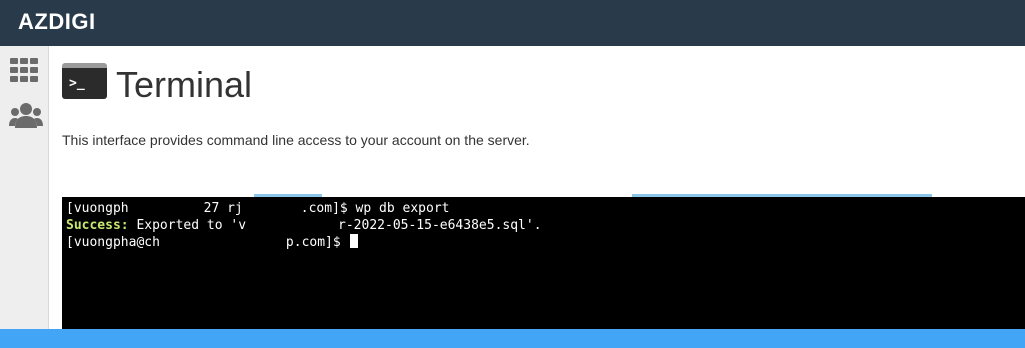 The height and width of the screenshot is (348, 1025). Describe the element at coordinates (223, 208) in the screenshot. I see `prompt-host: 27 rj` at that location.